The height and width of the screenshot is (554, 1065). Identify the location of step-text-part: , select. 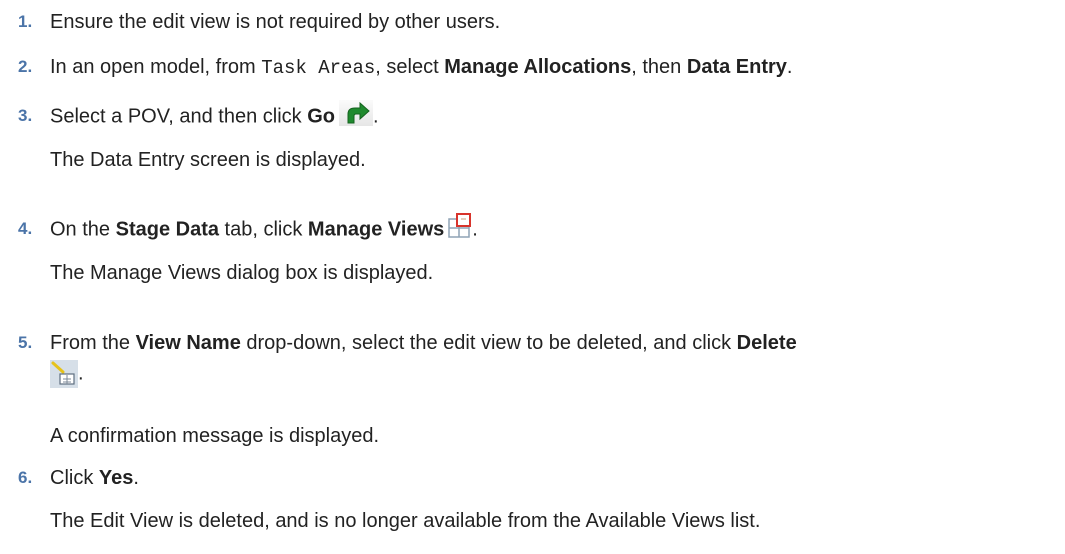
(410, 67).